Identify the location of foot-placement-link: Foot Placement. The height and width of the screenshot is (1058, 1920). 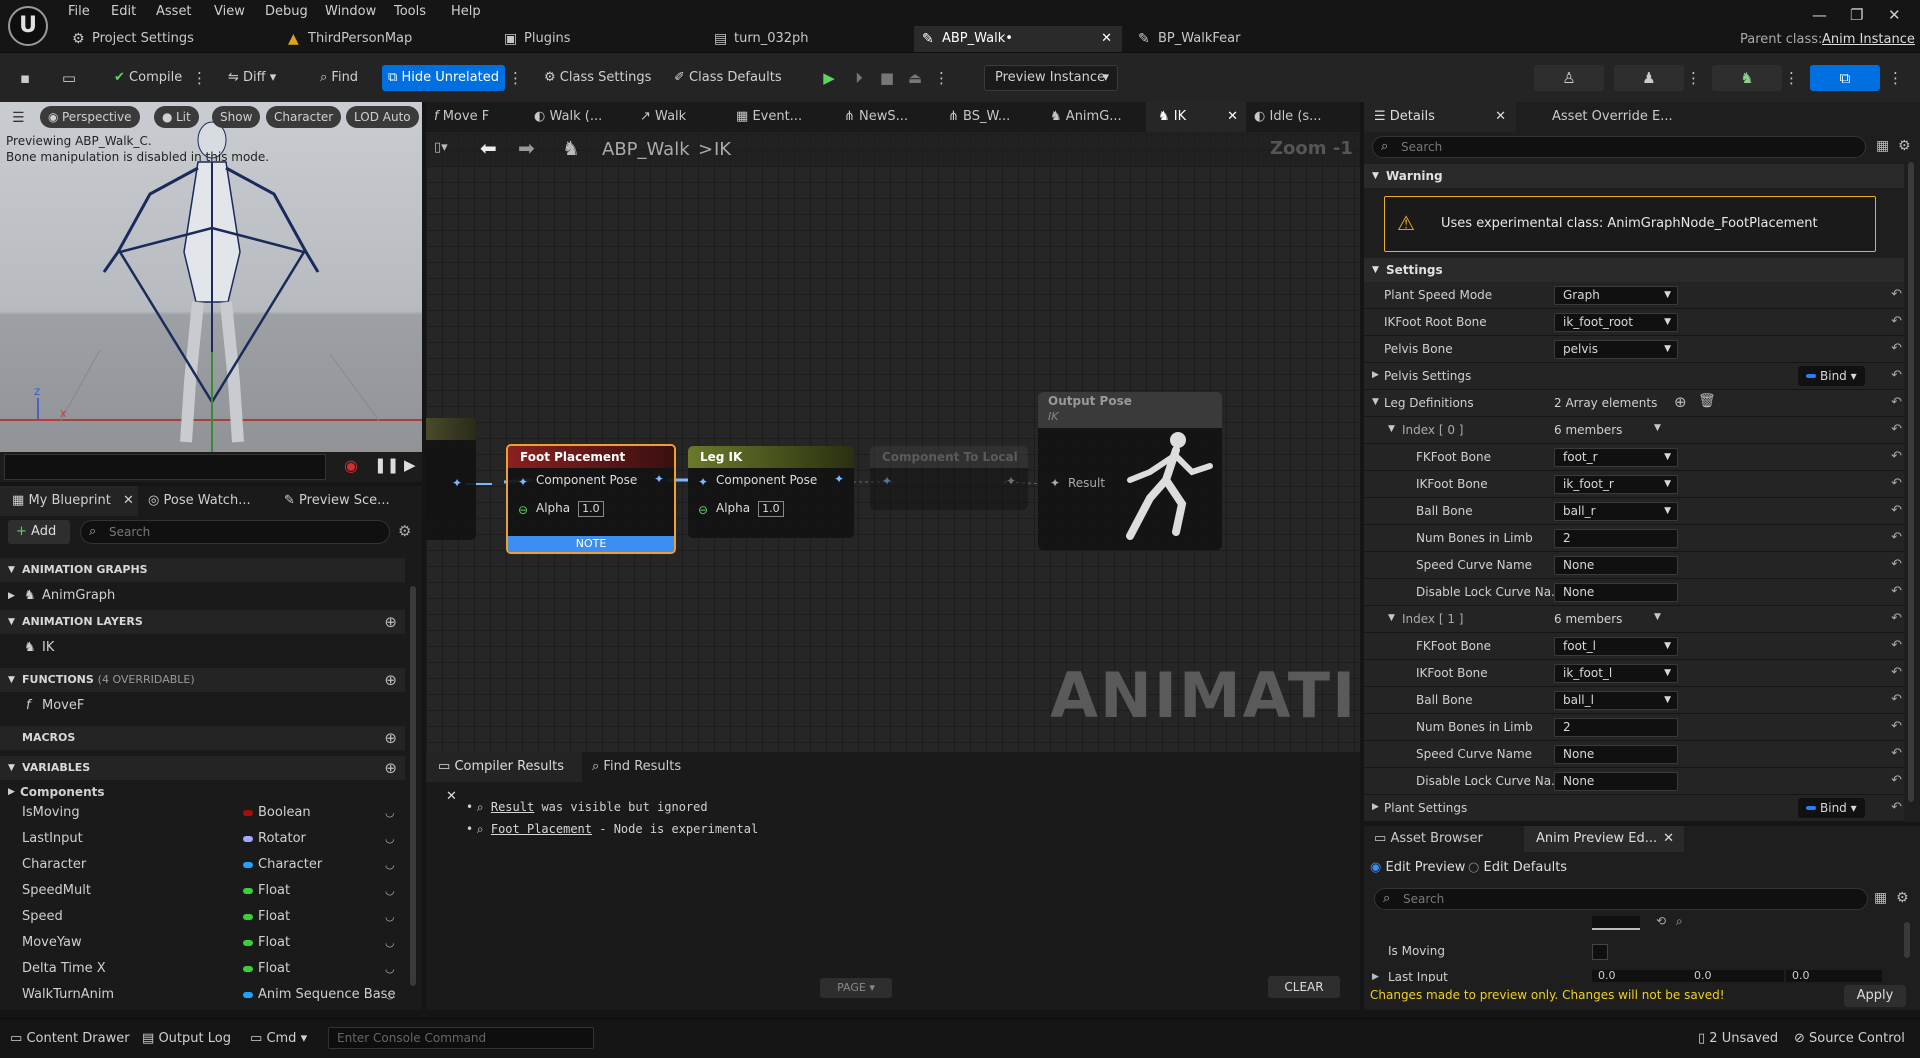
(541, 829).